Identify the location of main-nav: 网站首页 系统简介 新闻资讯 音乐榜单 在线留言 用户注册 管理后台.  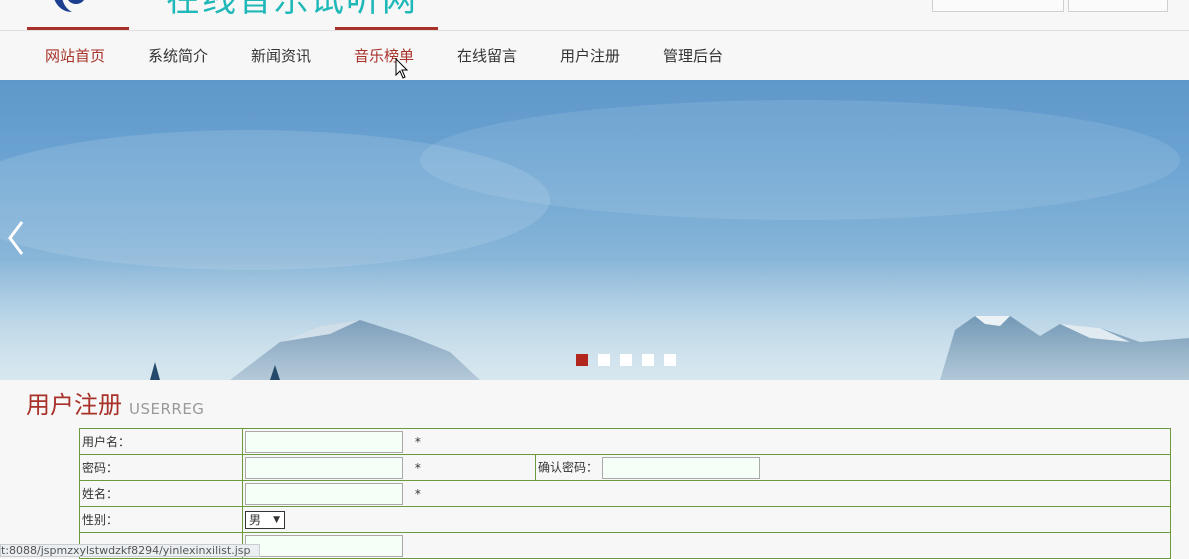
(594, 55).